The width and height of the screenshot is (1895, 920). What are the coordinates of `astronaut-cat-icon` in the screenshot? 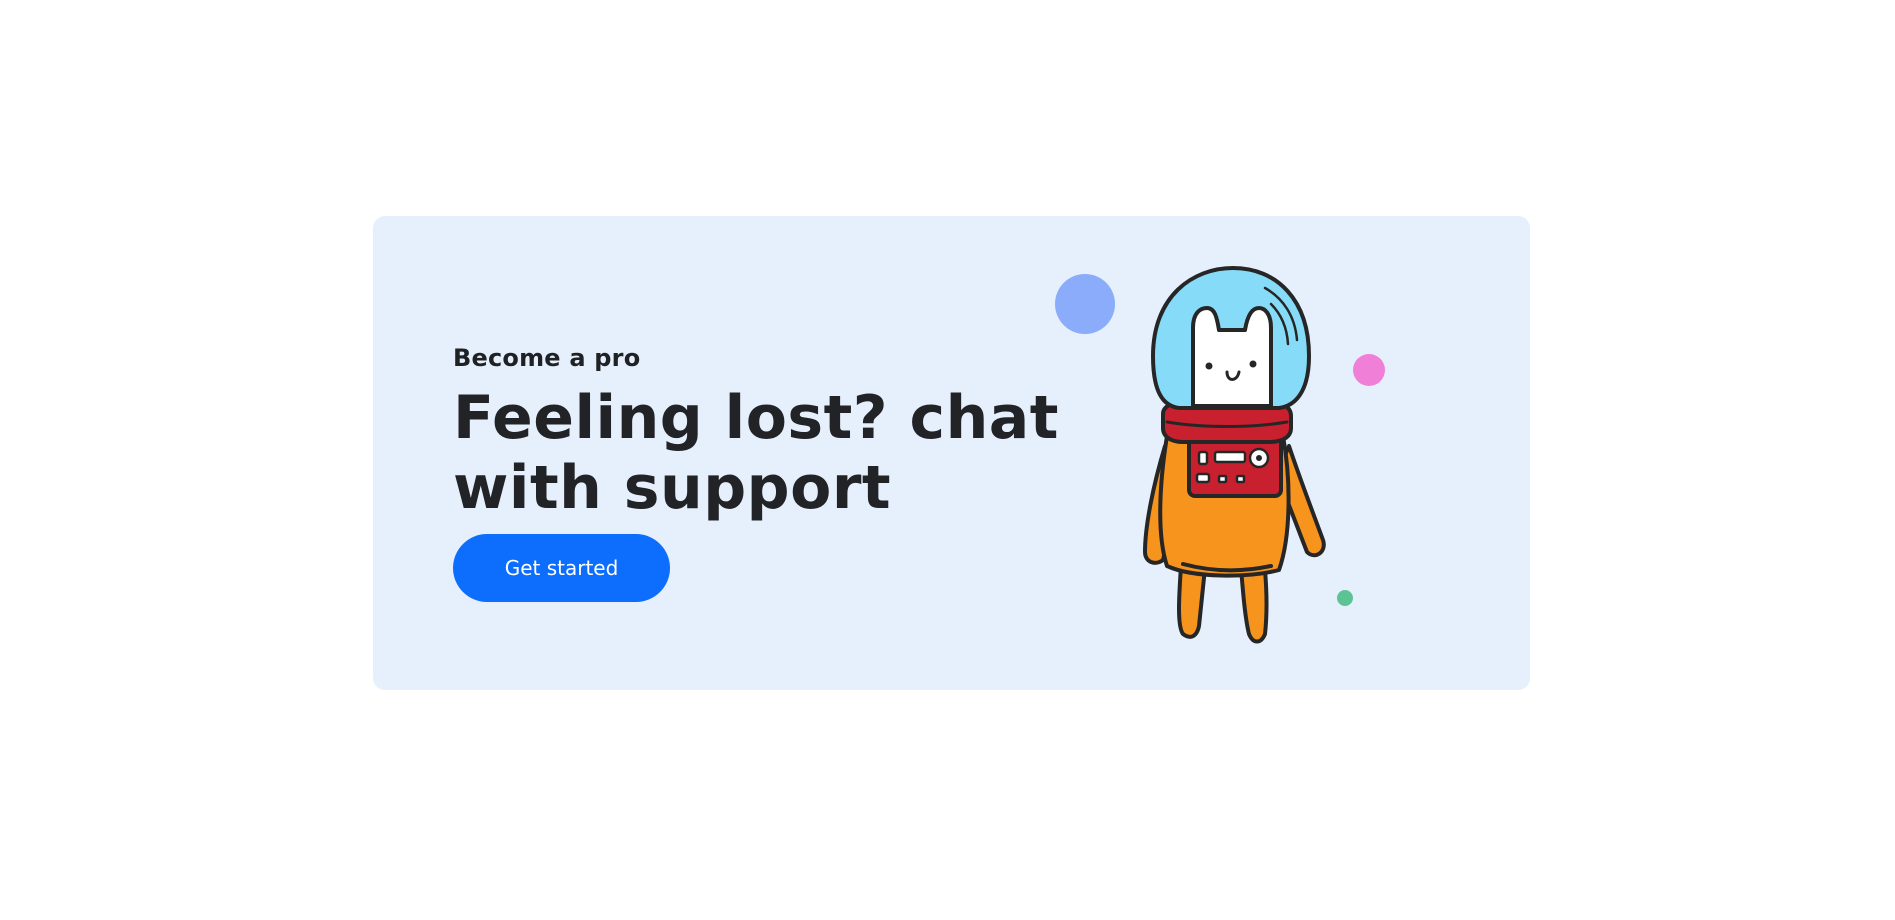 It's located at (1234, 455).